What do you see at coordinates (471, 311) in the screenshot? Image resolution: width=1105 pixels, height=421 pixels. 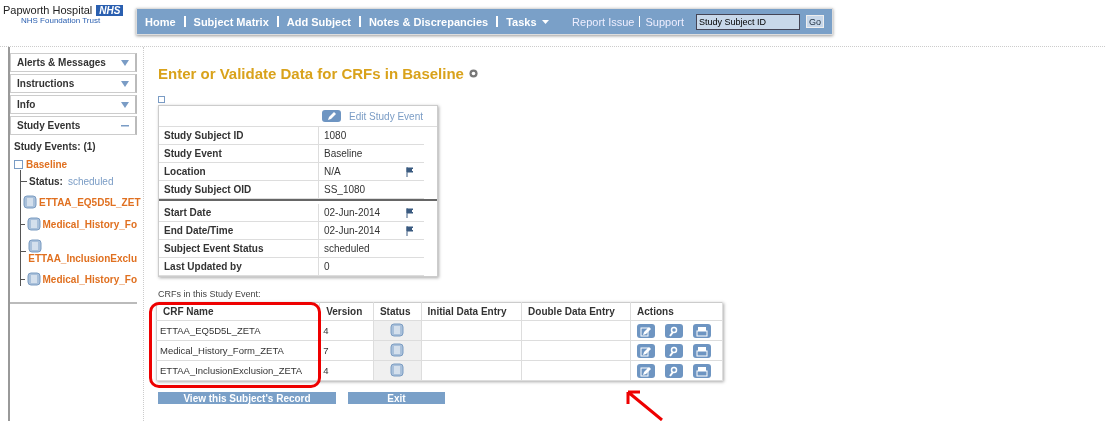 I see `column-header: Initial Data Entry` at bounding box center [471, 311].